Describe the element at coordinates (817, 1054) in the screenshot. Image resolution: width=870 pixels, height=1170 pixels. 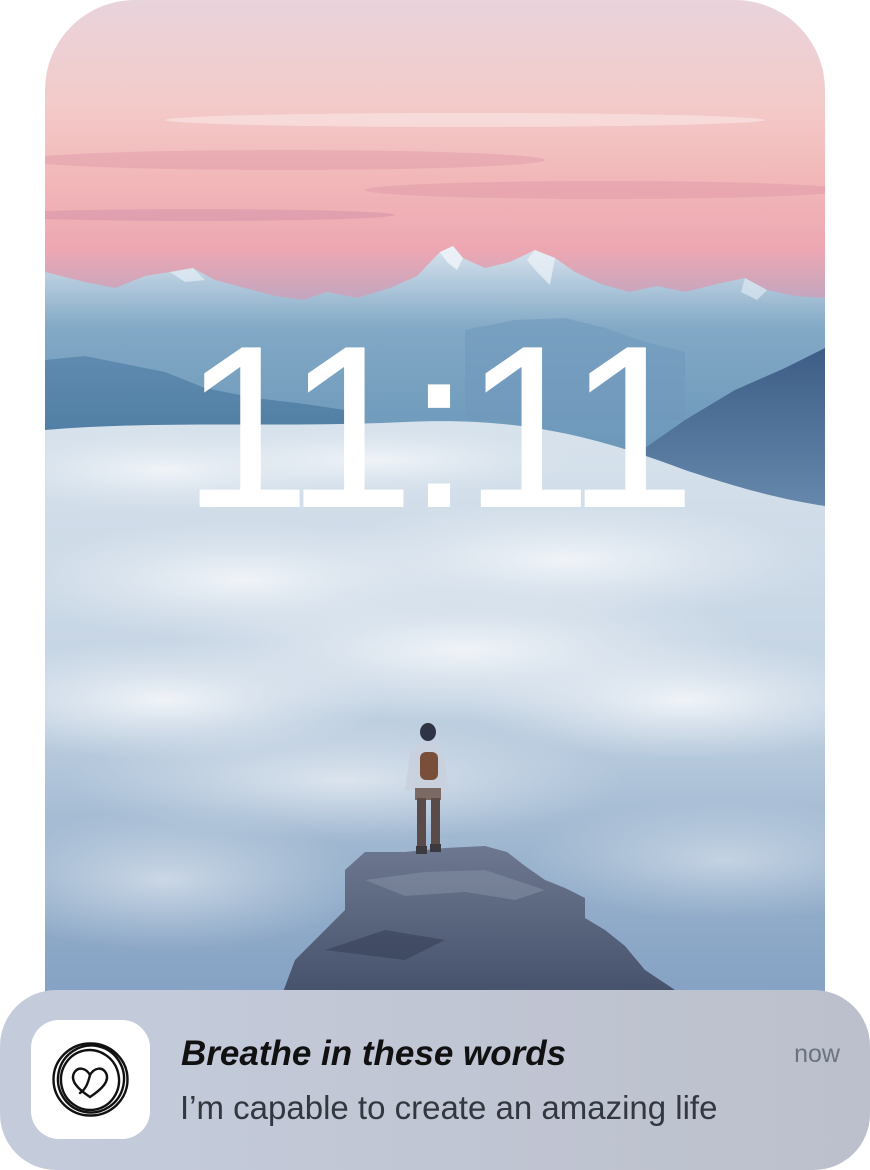
I see `notification-timestamp: now` at that location.